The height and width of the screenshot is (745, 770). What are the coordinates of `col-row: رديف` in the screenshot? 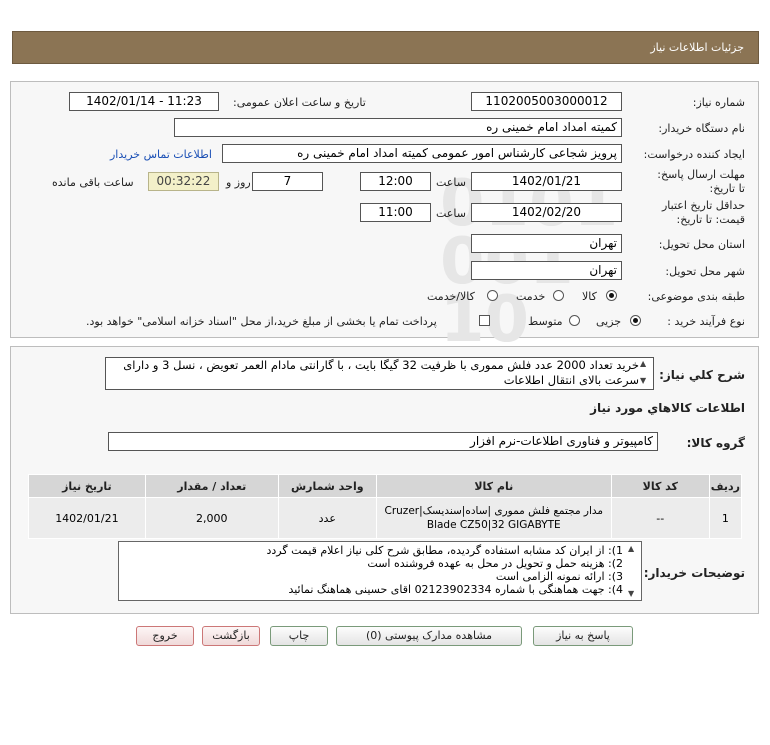 It's located at (725, 486).